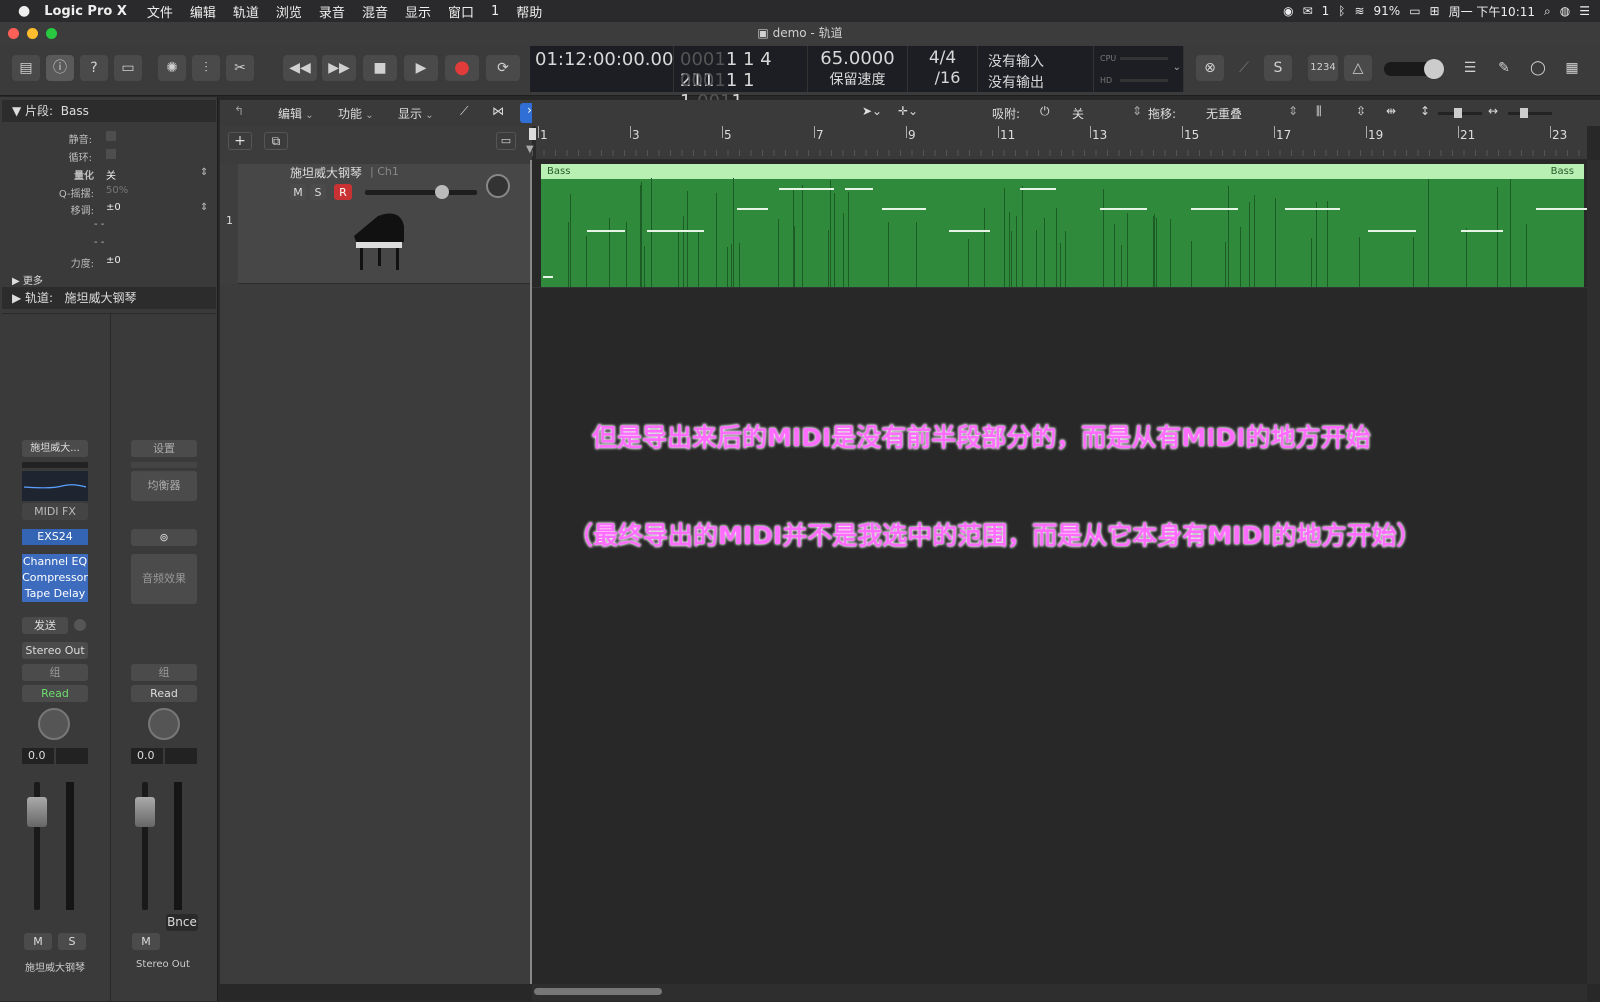 This screenshot has height=1002, width=1600. What do you see at coordinates (1293, 111) in the screenshot?
I see `drag-stepper-icon: ⇕` at bounding box center [1293, 111].